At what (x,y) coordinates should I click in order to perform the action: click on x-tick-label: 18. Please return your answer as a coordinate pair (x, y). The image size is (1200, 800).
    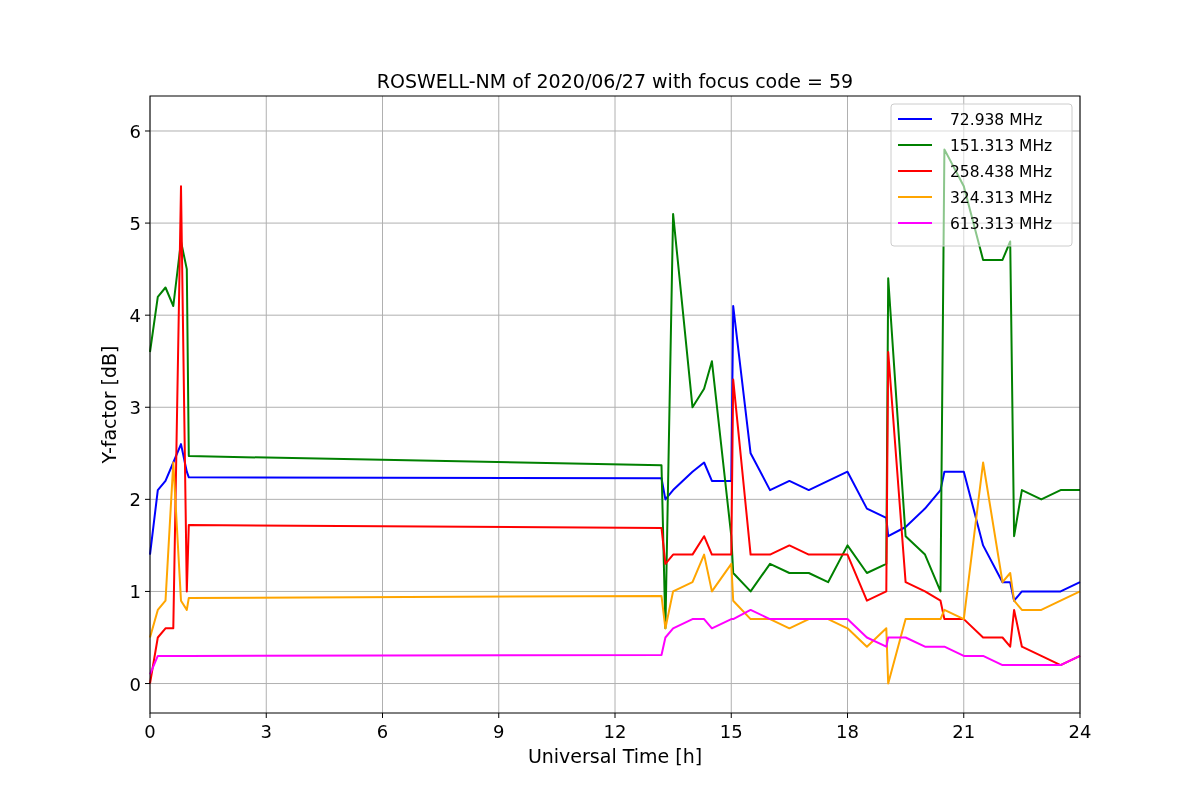
    Looking at the image, I should click on (847, 731).